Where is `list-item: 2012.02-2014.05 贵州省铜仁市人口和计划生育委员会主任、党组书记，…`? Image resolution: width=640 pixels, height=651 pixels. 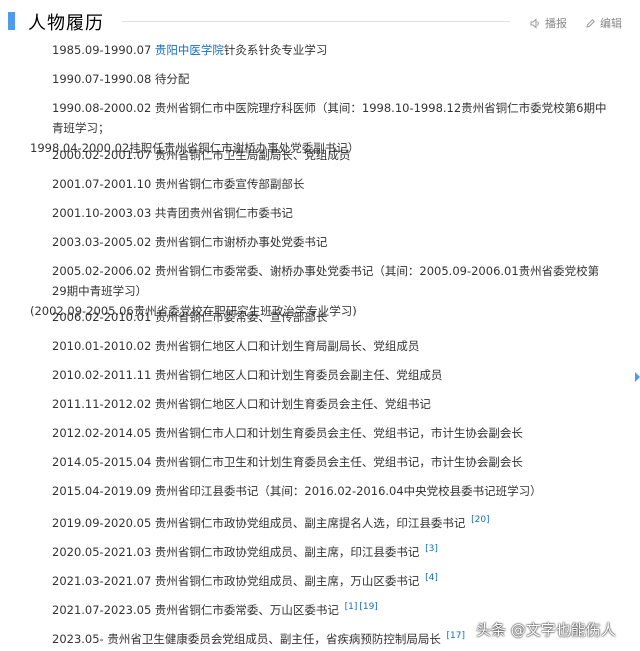
list-item: 2012.02-2014.05 贵州省铜仁市人口和计划生育委员会主任、党组书记，… is located at coordinates (287, 433).